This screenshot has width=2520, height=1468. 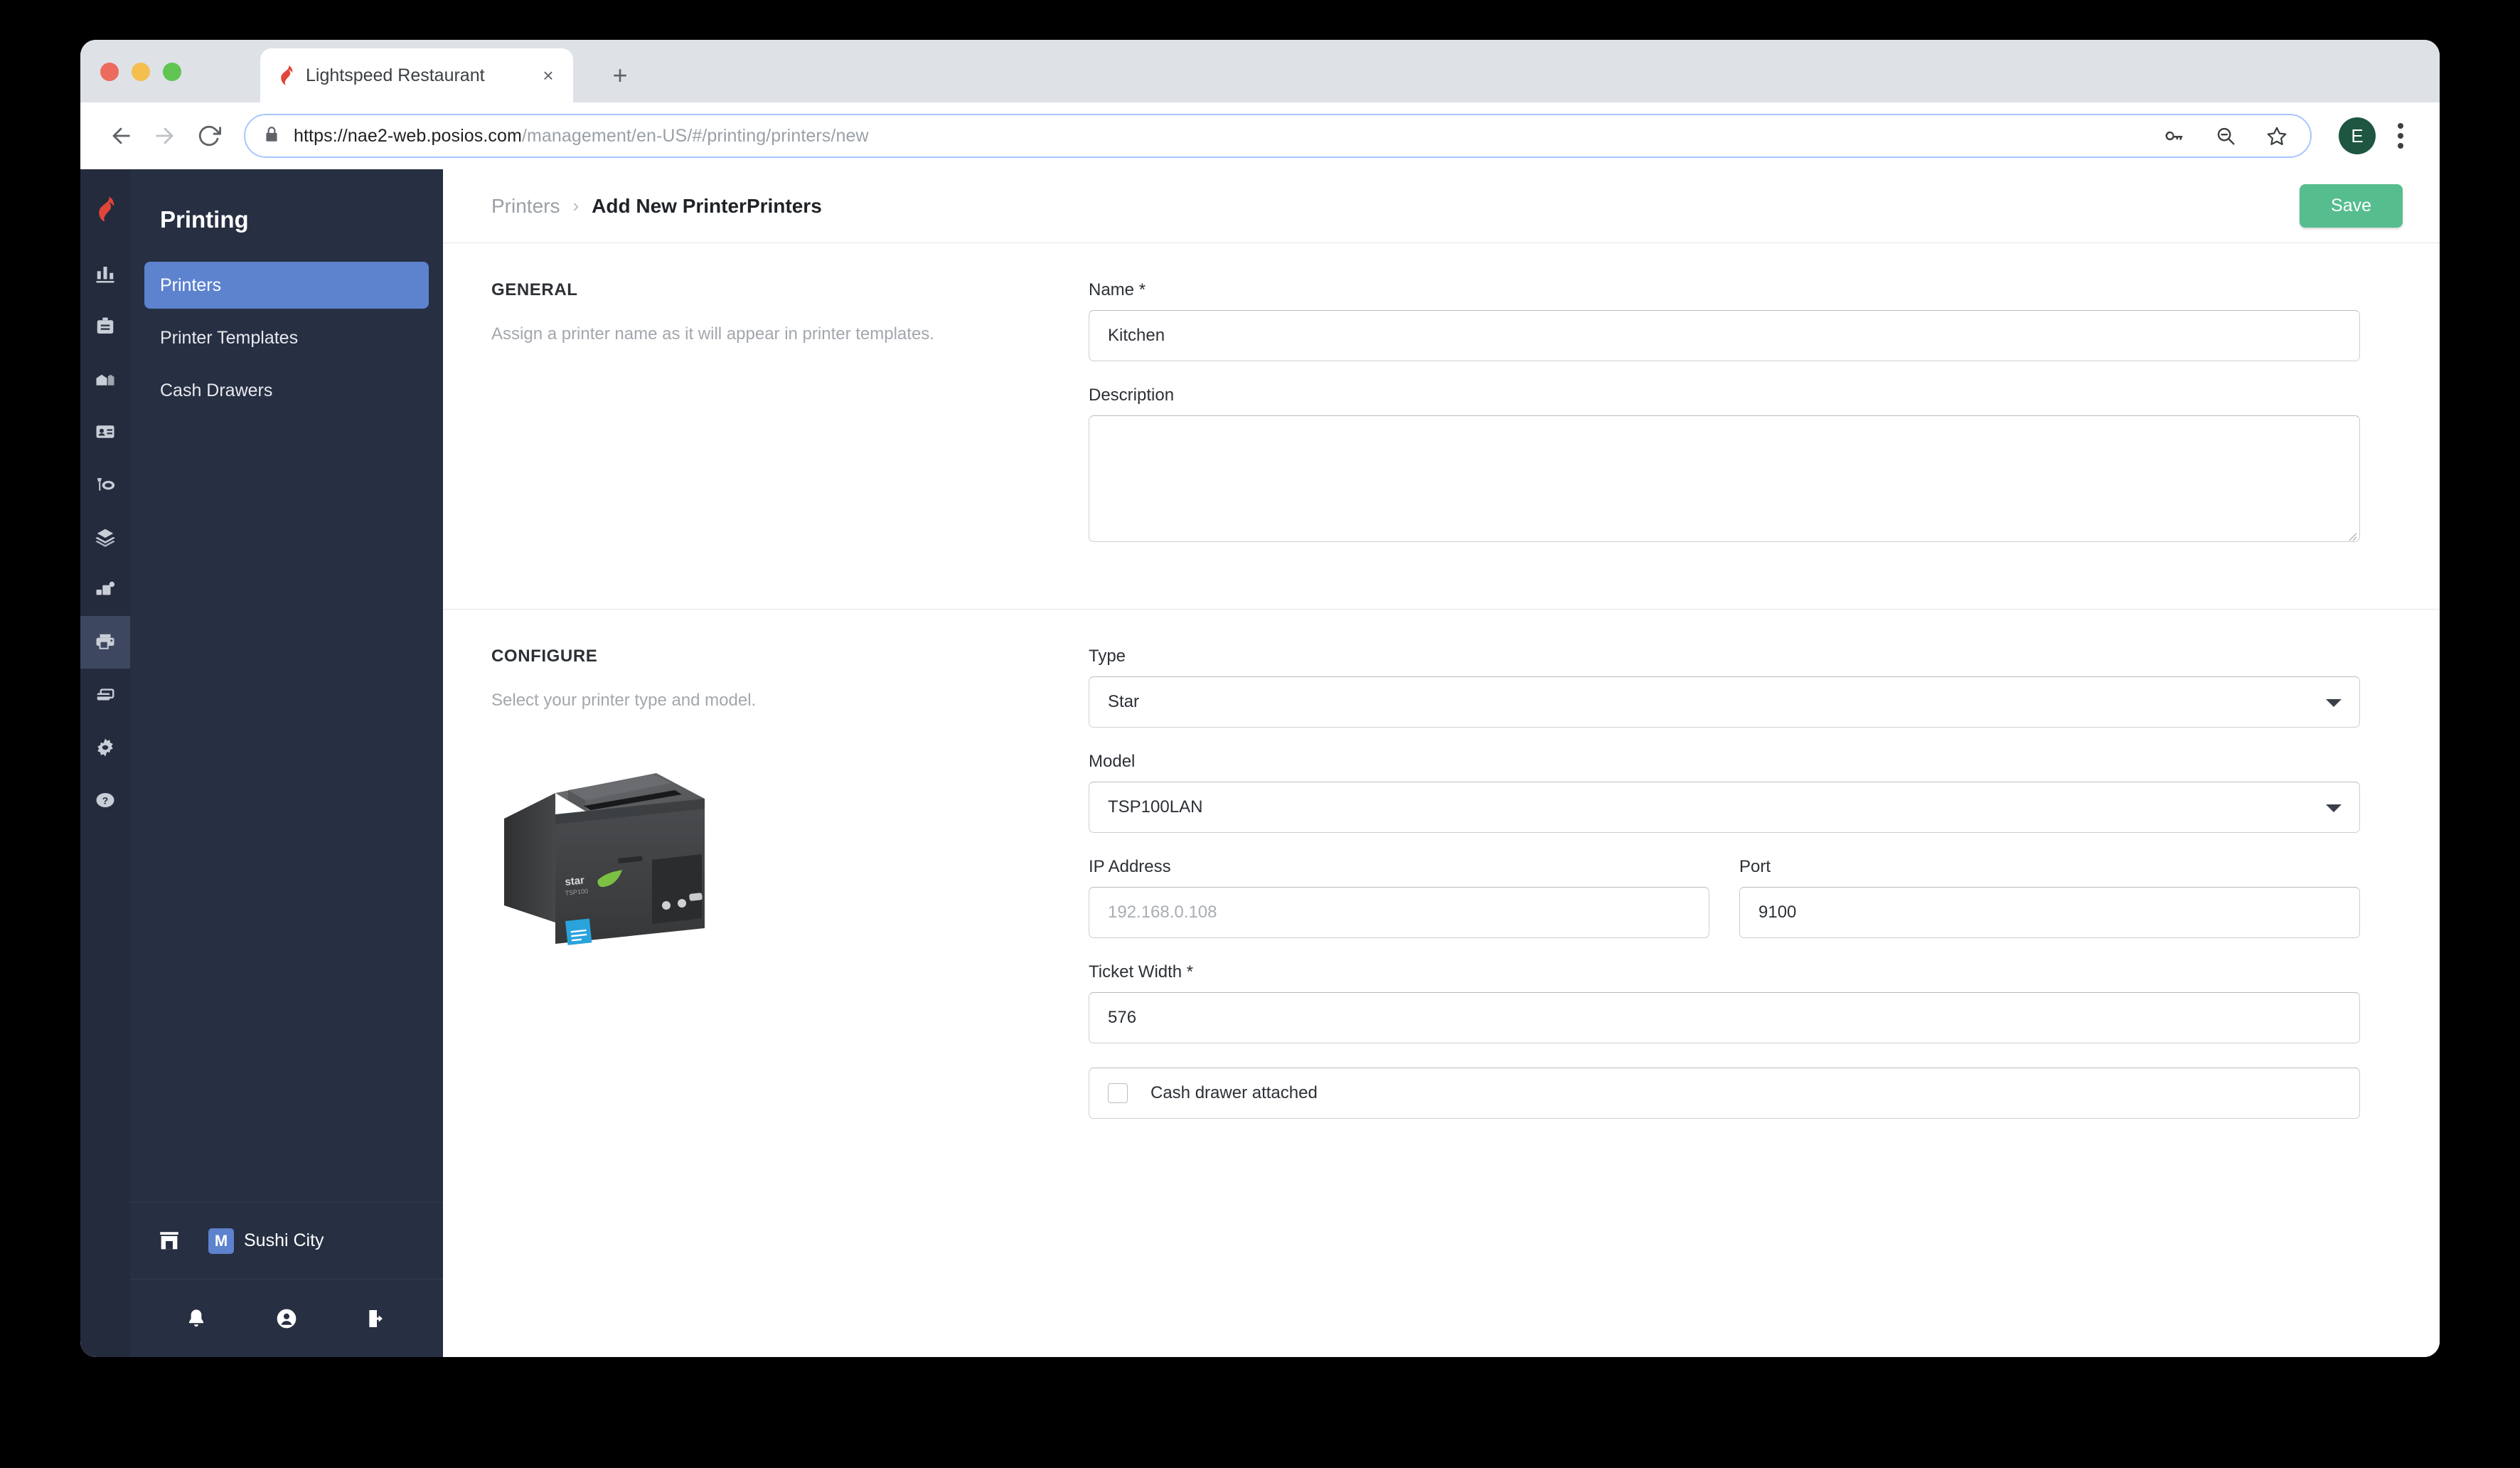 I want to click on model-select-wrapper: TSP100LAN, so click(x=1724, y=808).